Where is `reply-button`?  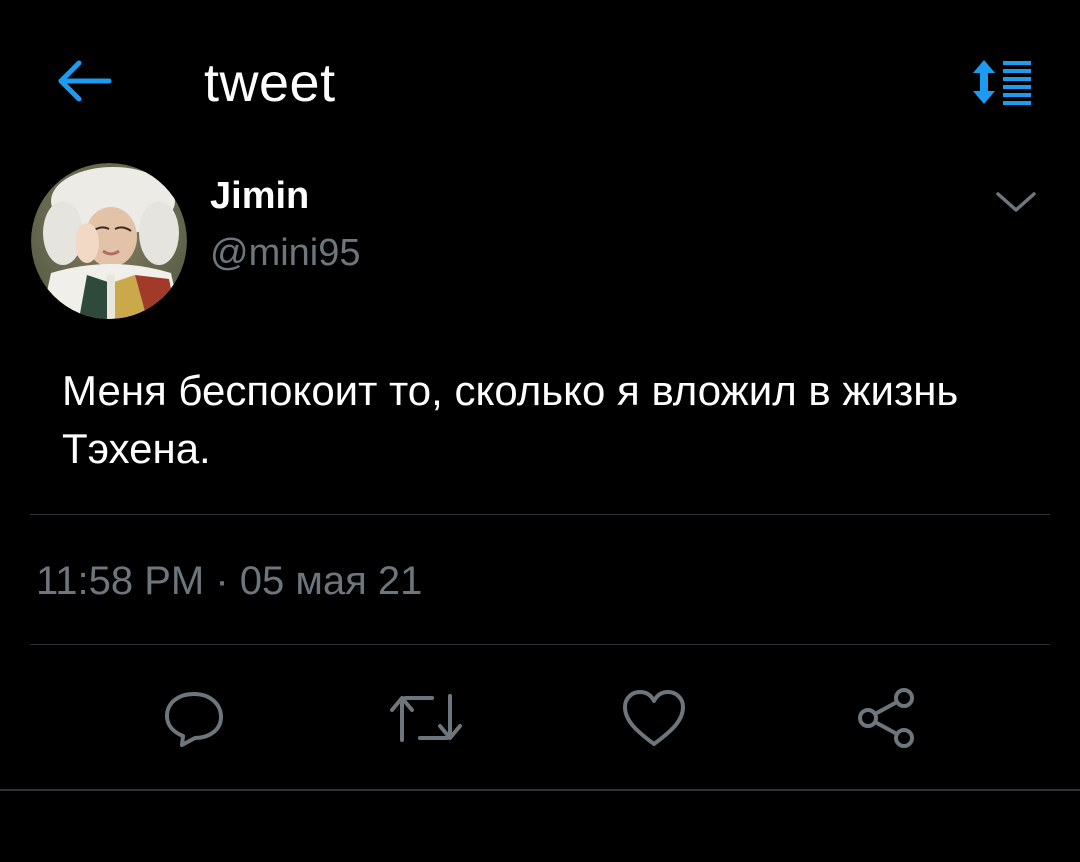 reply-button is located at coordinates (194, 718).